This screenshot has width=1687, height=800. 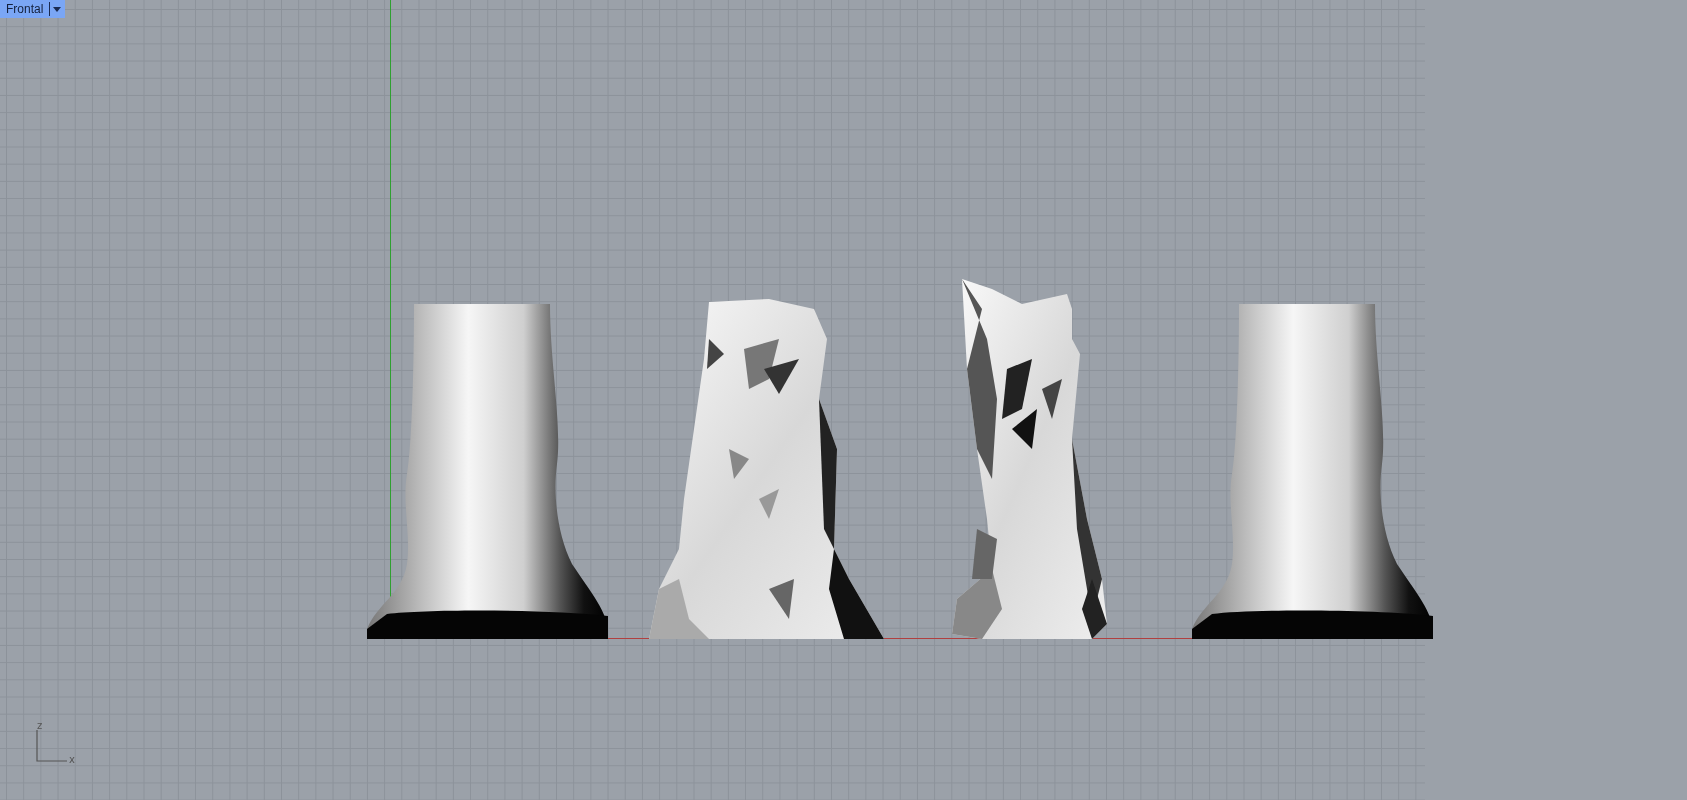 What do you see at coordinates (52, 746) in the screenshot?
I see `axis-indicator-icon` at bounding box center [52, 746].